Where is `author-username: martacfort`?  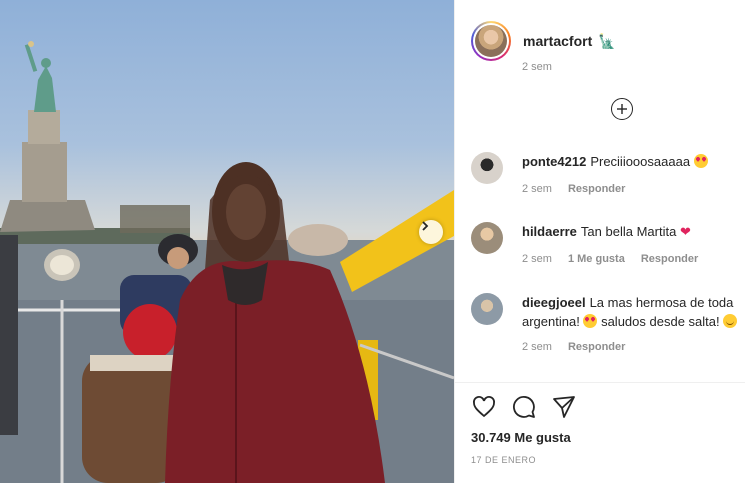 author-username: martacfort is located at coordinates (557, 41).